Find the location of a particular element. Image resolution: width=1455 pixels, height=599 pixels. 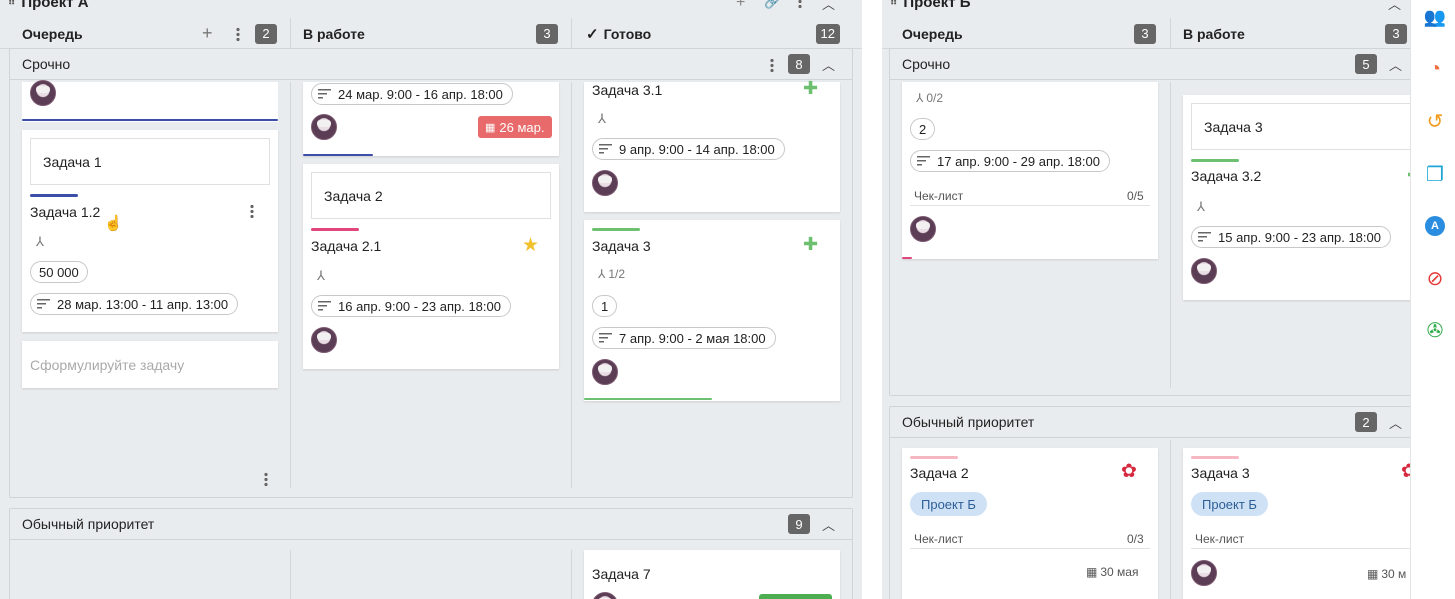

timer-icon: ◔ is located at coordinates (1435, 69).